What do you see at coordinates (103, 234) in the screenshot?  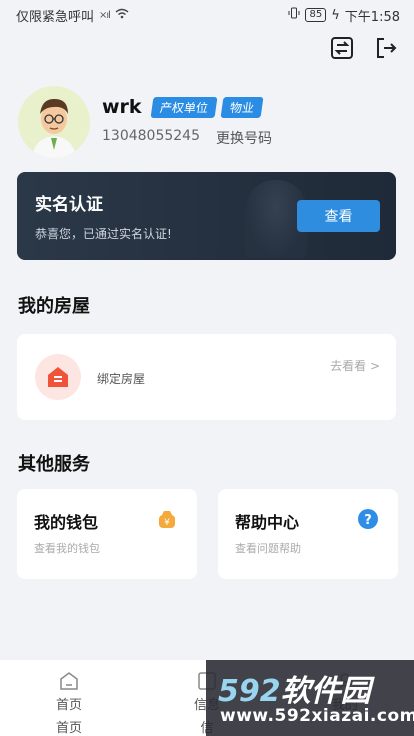 I see `verify-subtitle: 恭喜您，已通过实名认证!` at bounding box center [103, 234].